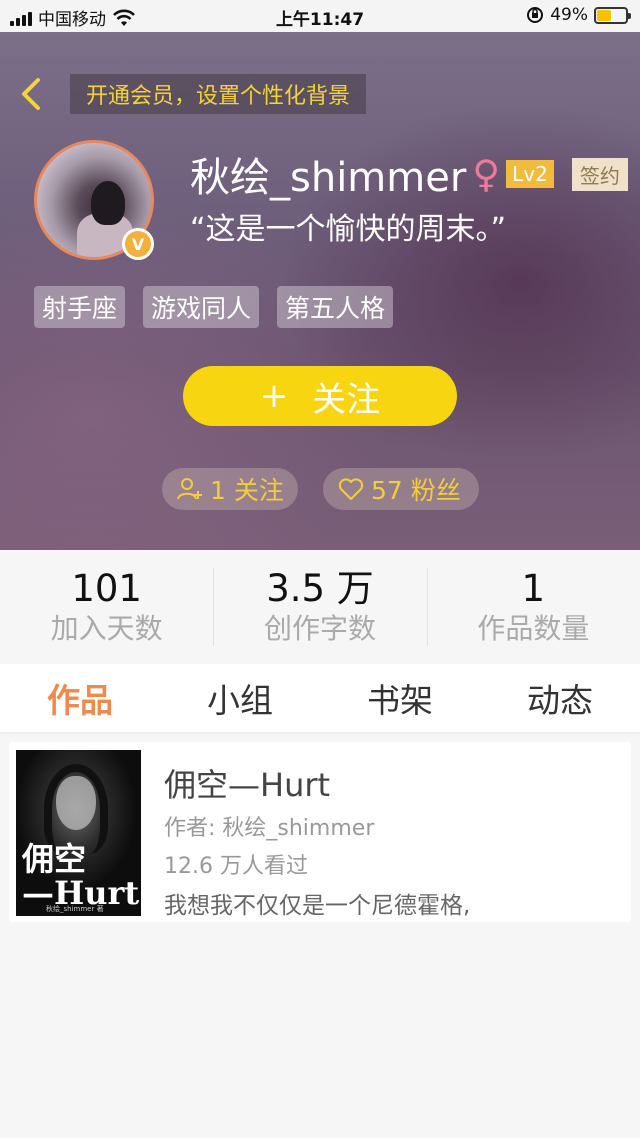 This screenshot has width=640, height=1138. Describe the element at coordinates (416, 490) in the screenshot. I see `fans-count: 57 粉丝` at that location.